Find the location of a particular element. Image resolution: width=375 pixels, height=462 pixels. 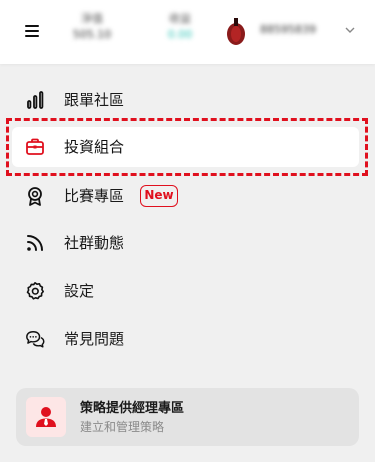

menu-item-settings: 設定 is located at coordinates (185, 291).